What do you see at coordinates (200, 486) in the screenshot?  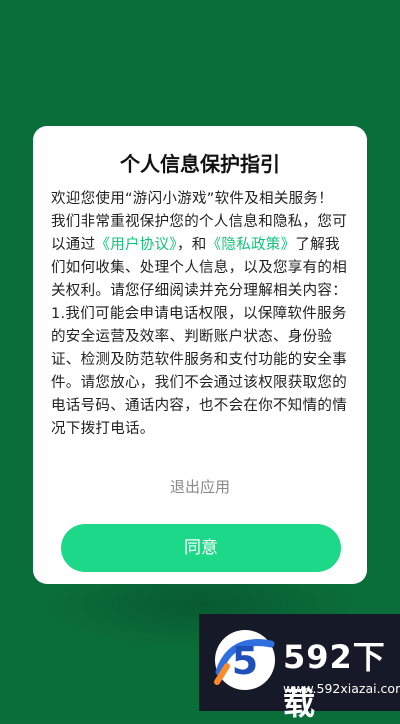 I see `exit-app-button: 退出应用` at bounding box center [200, 486].